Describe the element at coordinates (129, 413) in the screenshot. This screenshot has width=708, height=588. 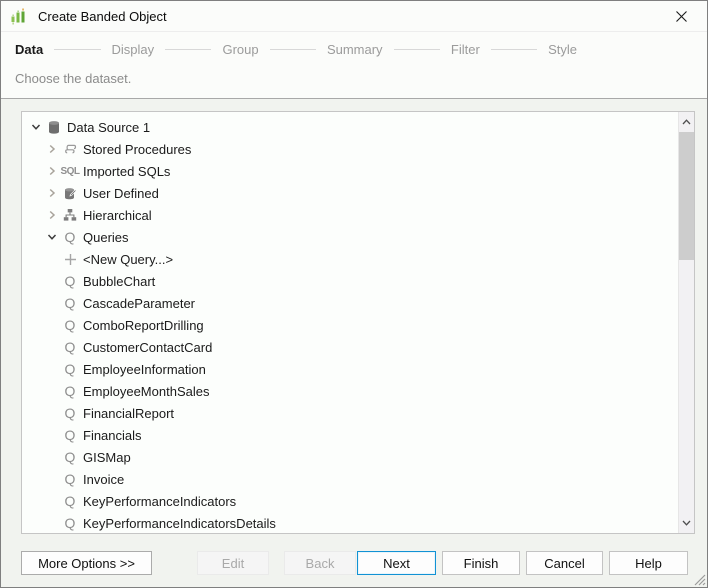
I see `tree-item-label: FinancialReport` at that location.